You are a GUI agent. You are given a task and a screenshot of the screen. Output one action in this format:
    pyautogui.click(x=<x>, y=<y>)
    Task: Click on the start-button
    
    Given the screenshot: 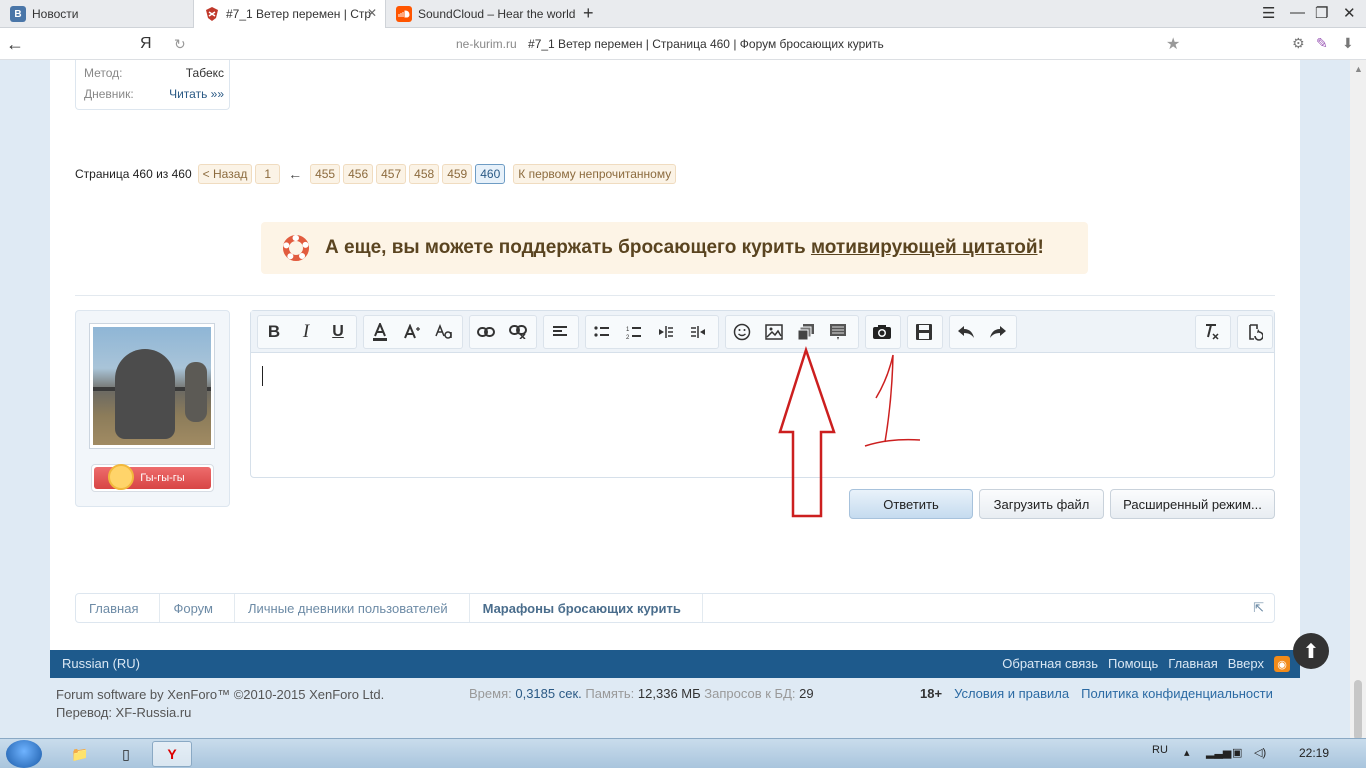 What is the action you would take?
    pyautogui.click(x=24, y=754)
    